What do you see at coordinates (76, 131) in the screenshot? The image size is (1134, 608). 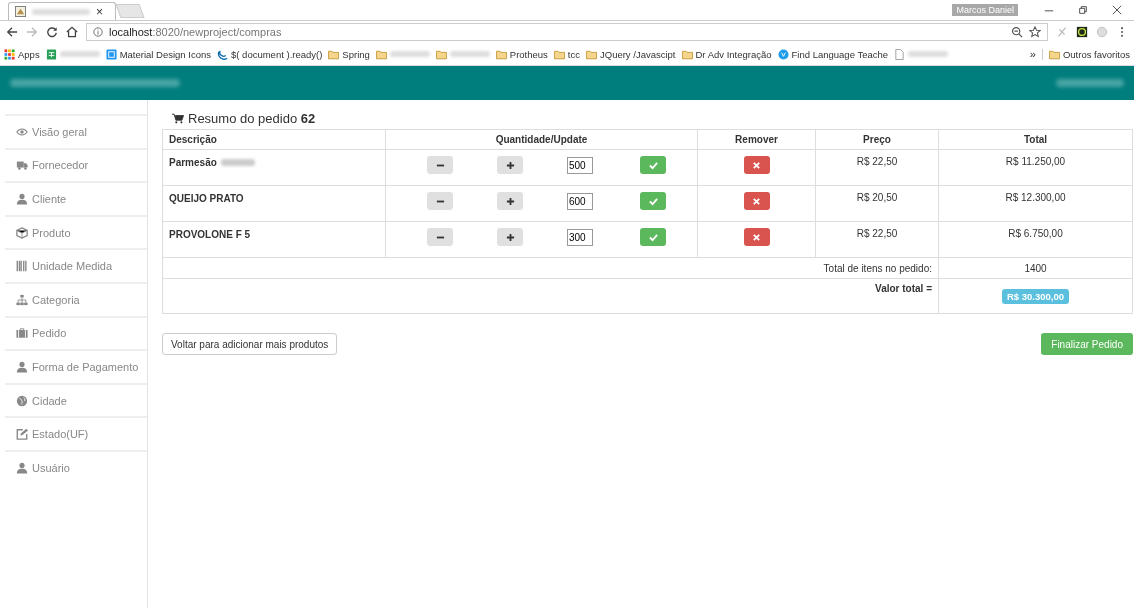 I see `sidebar-item: Visão geral` at bounding box center [76, 131].